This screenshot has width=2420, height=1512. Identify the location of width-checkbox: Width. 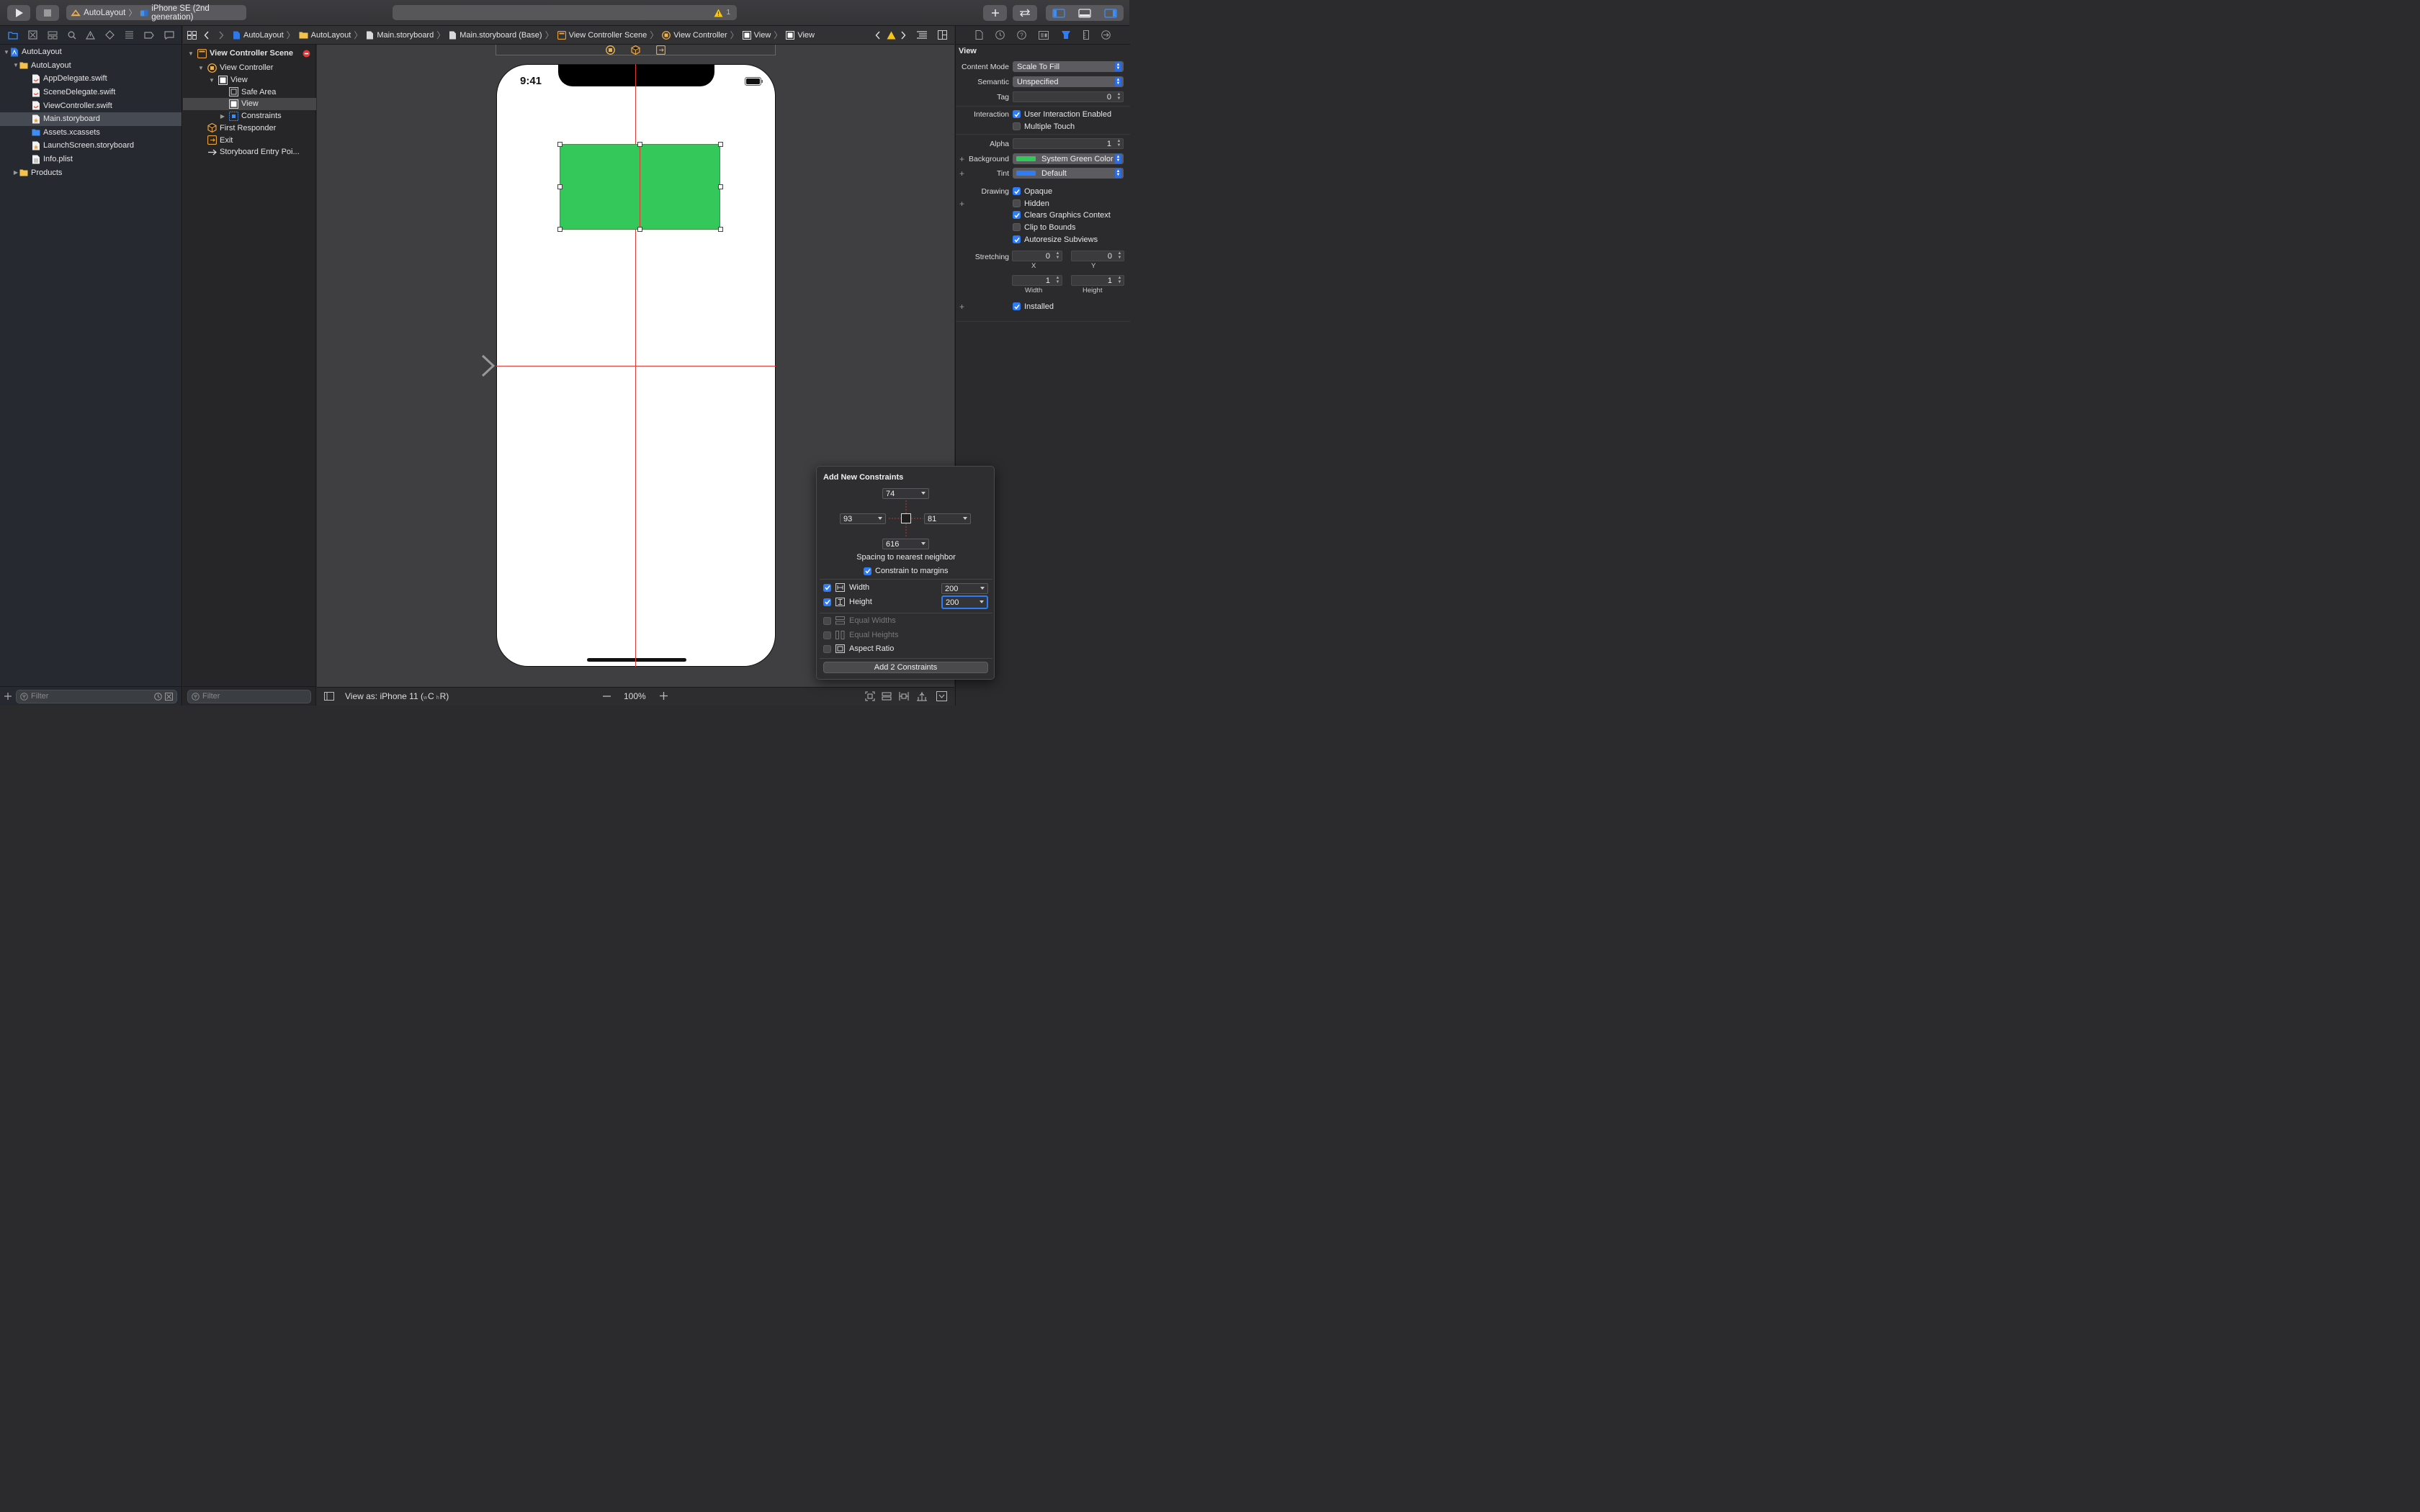
(846, 587).